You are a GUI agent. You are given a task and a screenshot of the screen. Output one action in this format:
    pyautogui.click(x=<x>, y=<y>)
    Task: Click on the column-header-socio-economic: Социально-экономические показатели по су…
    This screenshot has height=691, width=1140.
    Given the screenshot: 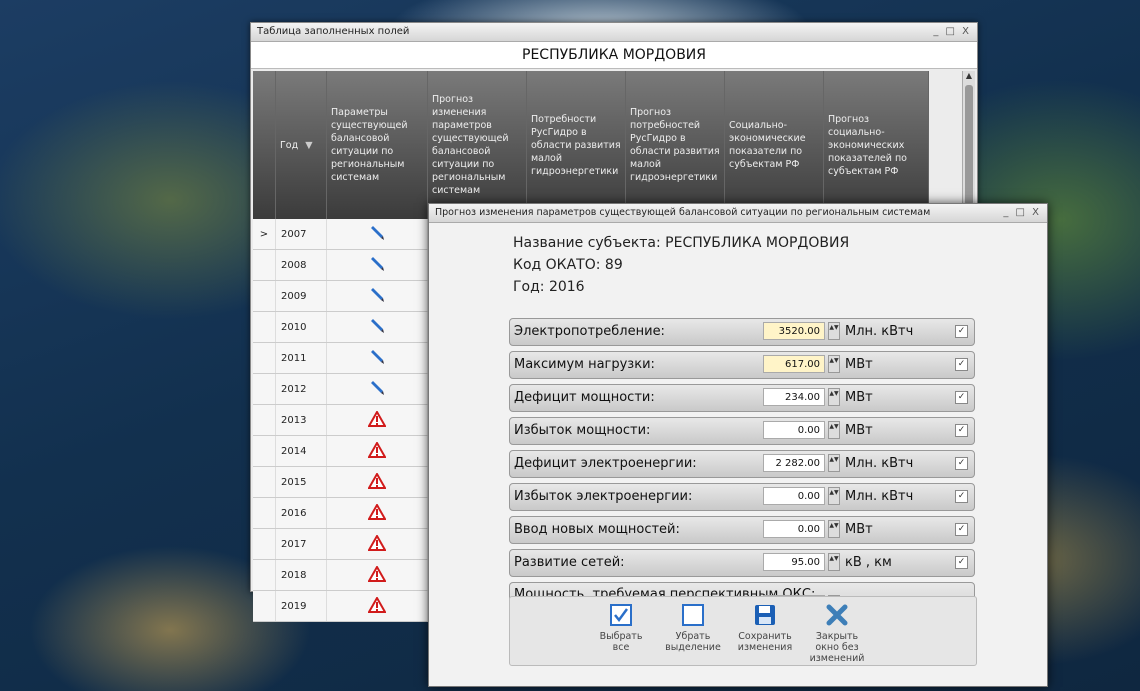 What is the action you would take?
    pyautogui.click(x=774, y=145)
    